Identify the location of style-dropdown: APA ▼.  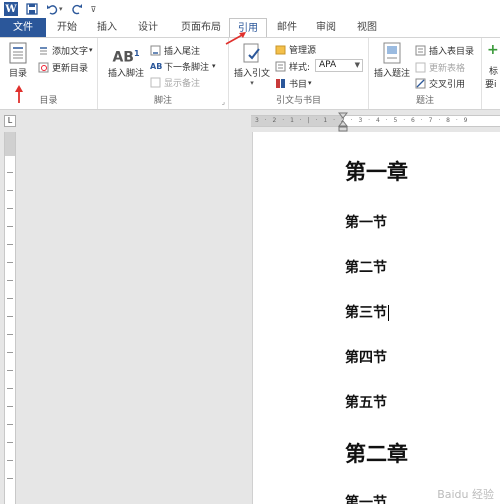
(339, 65).